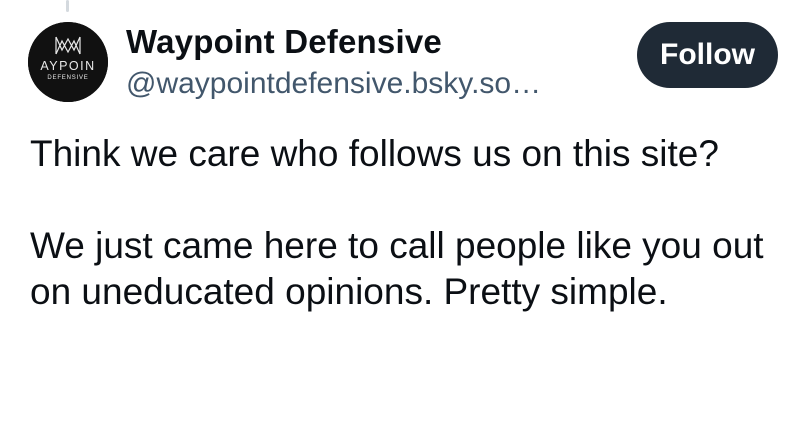 The height and width of the screenshot is (423, 806). I want to click on avatar-logo-subtext: DEFENSIVE, so click(67, 78).